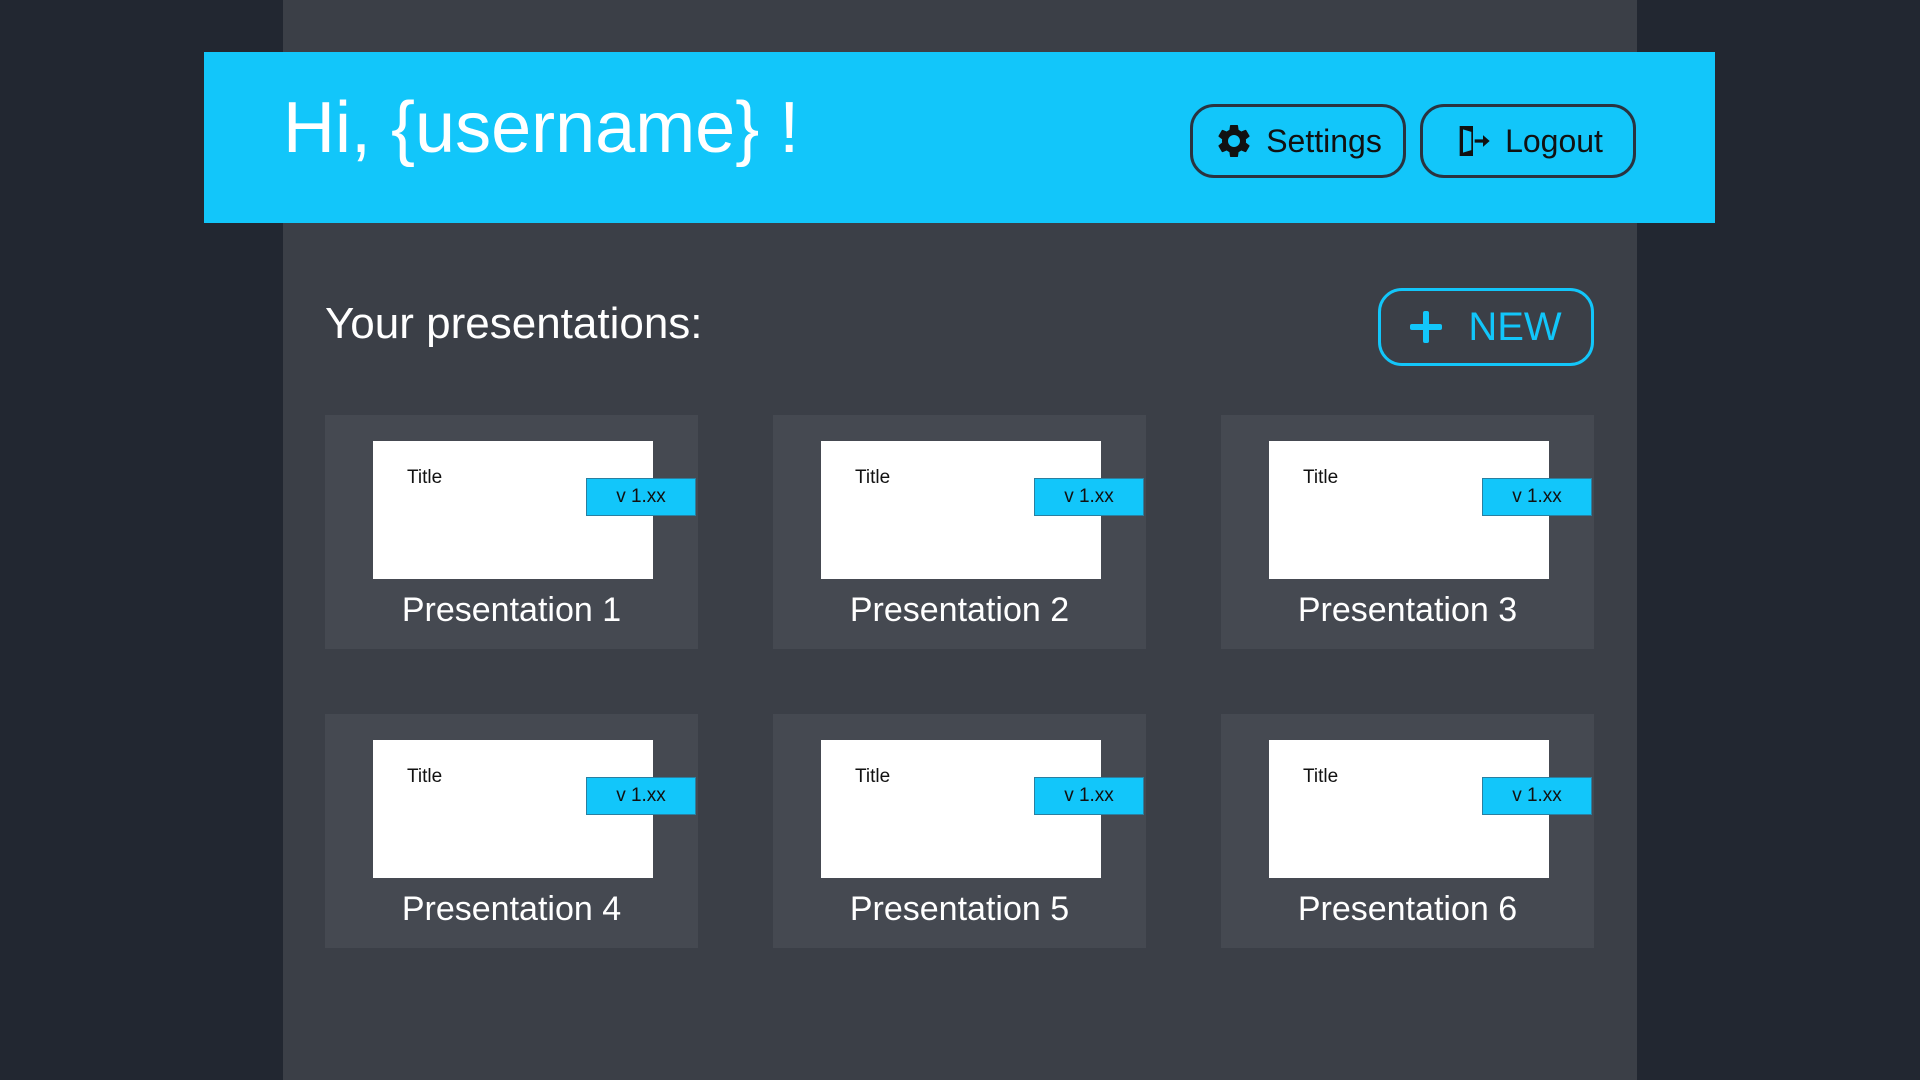  I want to click on presentation-card: Title v 1.xx Presentation 4, so click(511, 831).